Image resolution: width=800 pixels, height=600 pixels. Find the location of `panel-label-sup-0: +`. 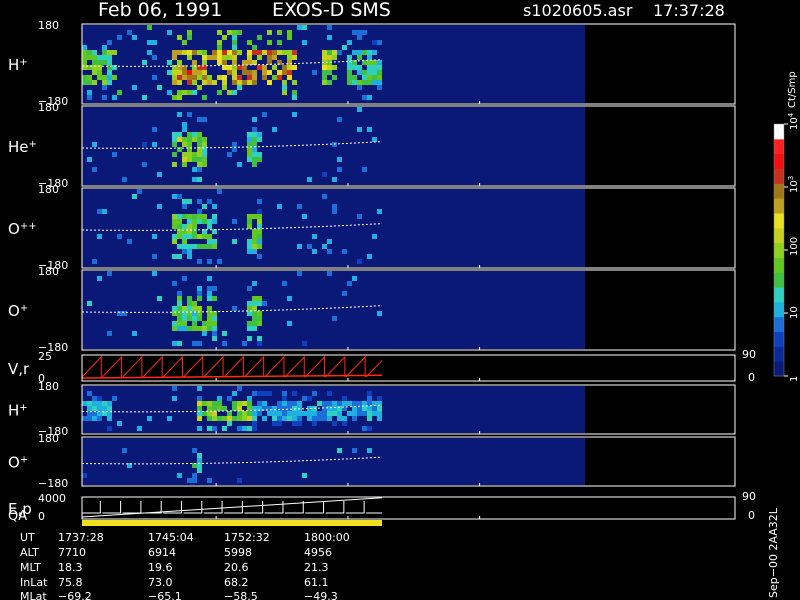

panel-label-sup-0: + is located at coordinates (23, 62).